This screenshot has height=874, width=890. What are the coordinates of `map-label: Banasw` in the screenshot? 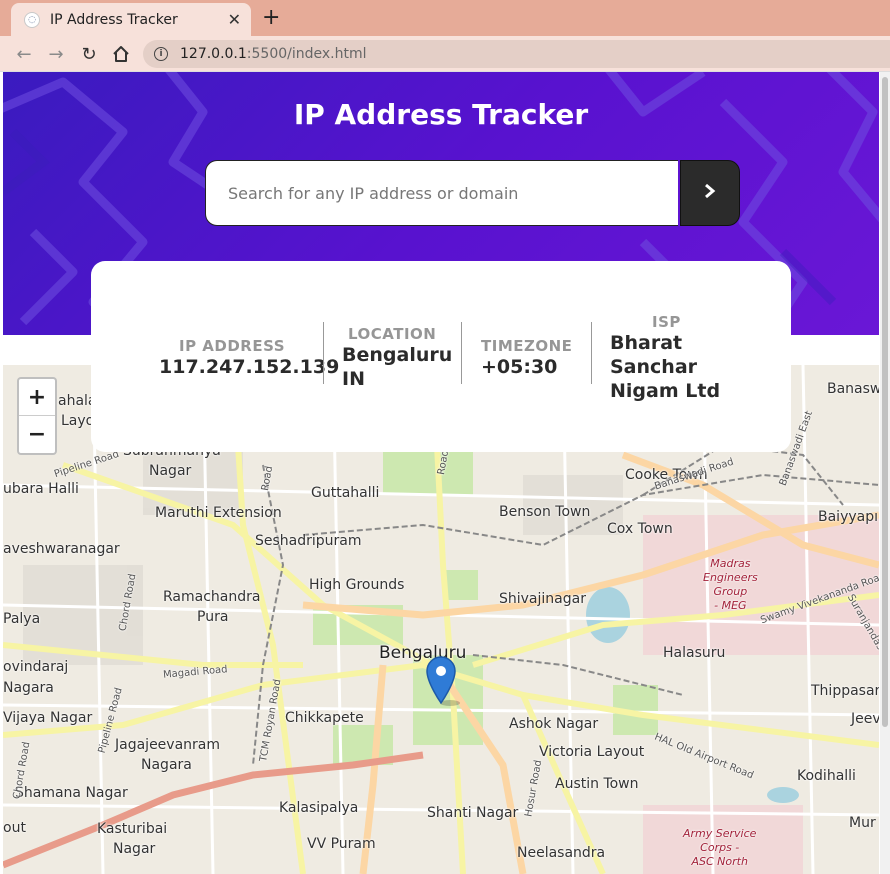 It's located at (853, 389).